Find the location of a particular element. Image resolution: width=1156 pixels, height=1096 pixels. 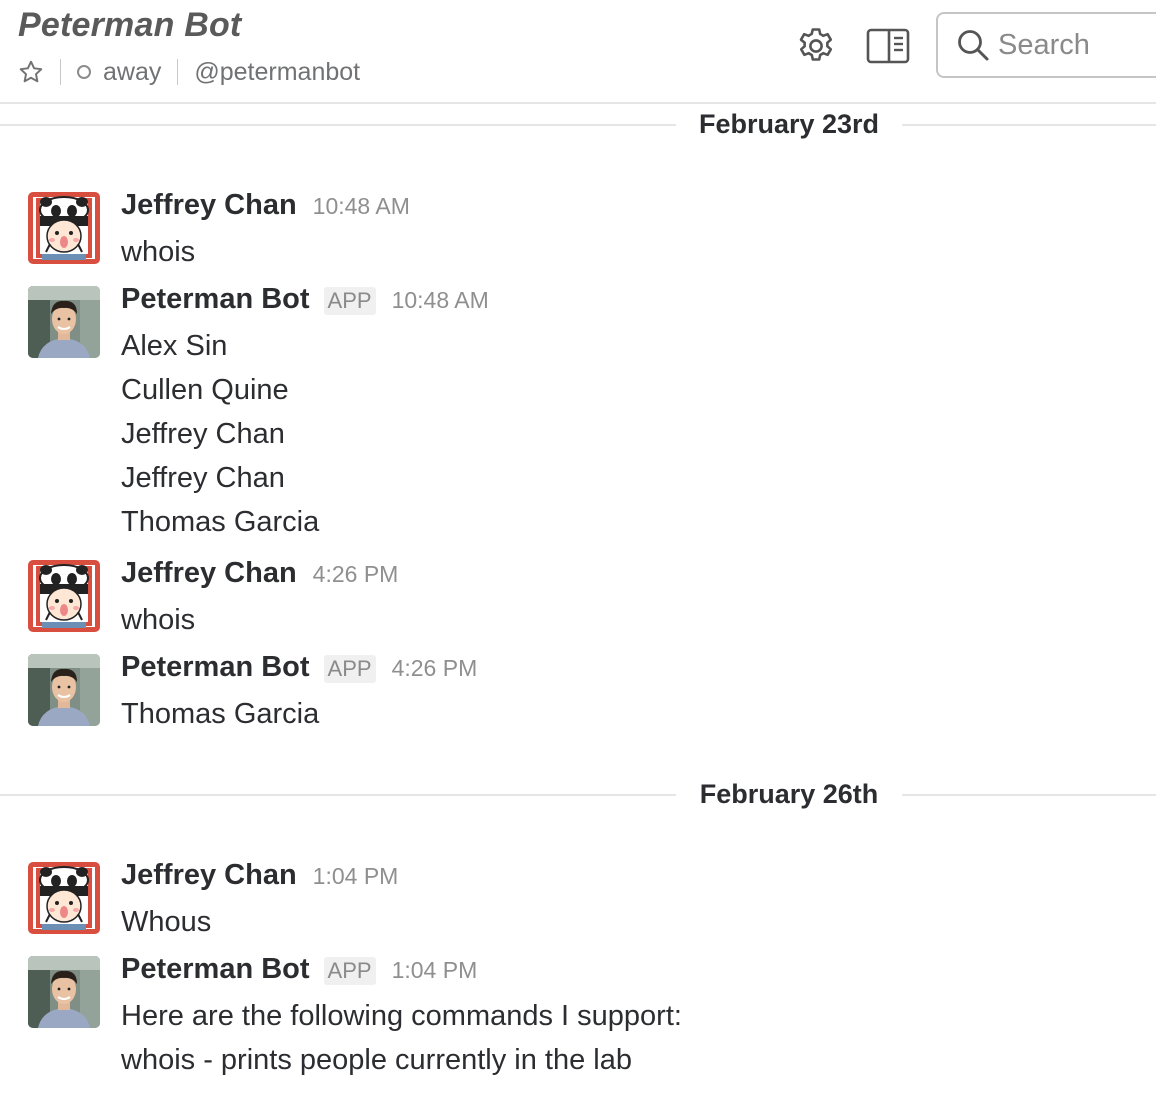

message-header: Peterman Bot APP 10:48 AM is located at coordinates (305, 303).